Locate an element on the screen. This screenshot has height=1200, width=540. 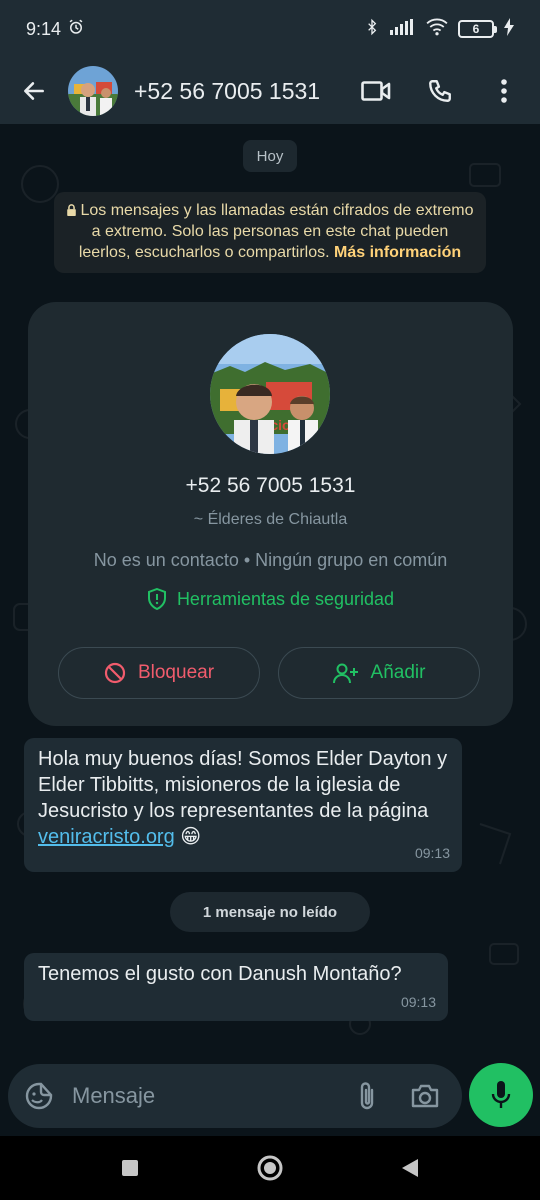
recents-square-icon is located at coordinates (130, 1168).